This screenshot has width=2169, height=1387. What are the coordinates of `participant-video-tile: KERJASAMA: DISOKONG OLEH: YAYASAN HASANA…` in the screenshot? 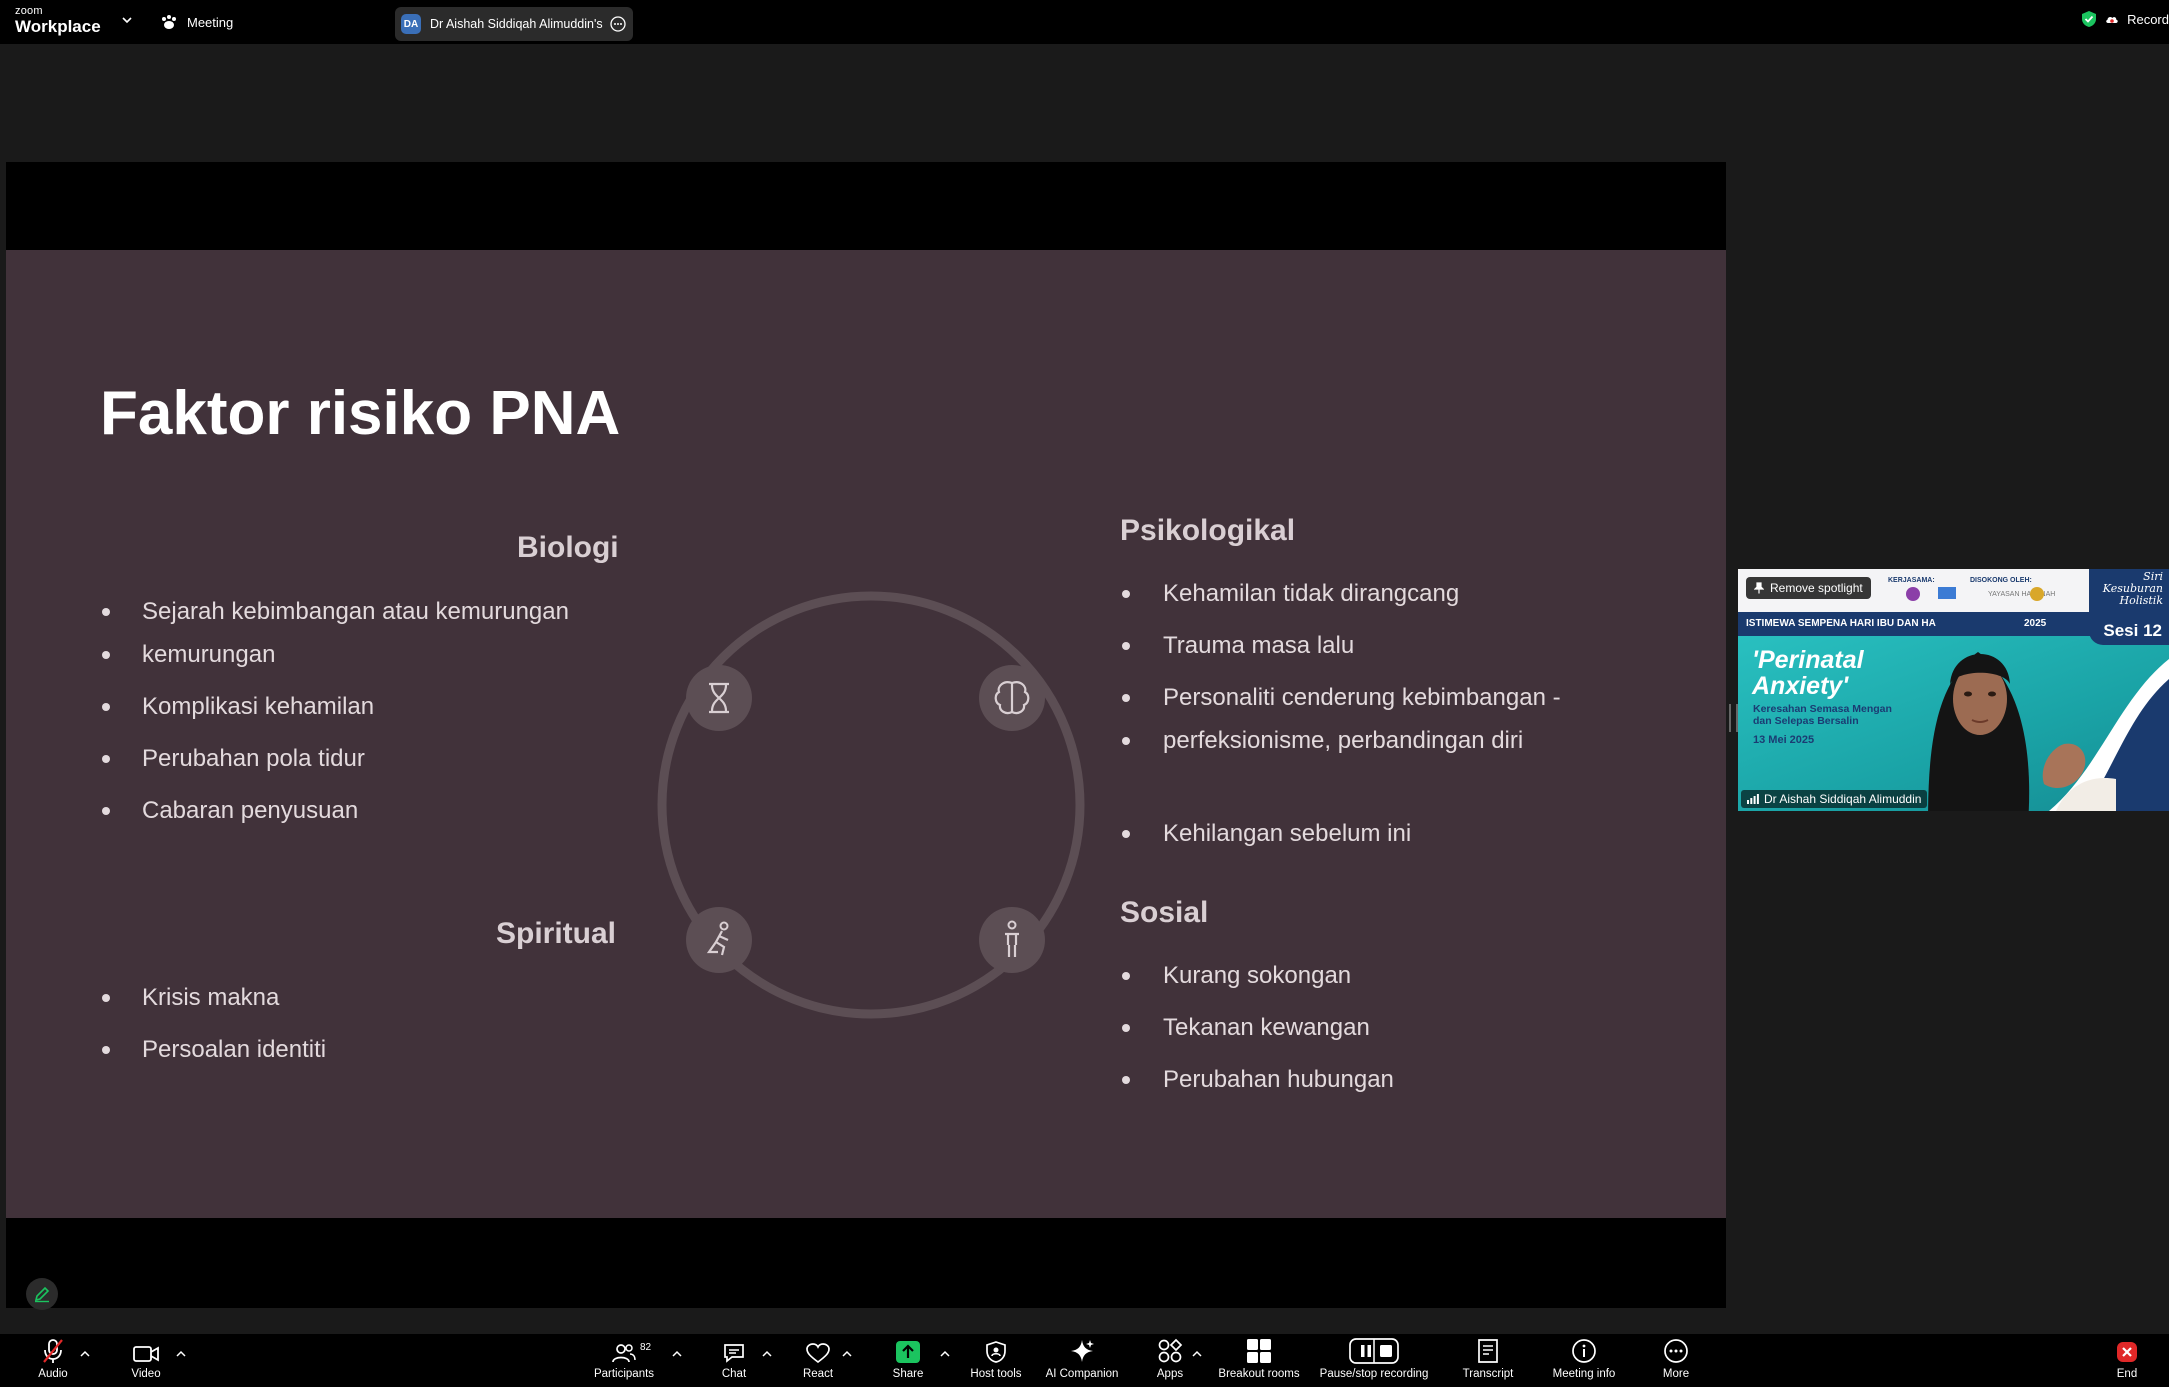 It's located at (1953, 690).